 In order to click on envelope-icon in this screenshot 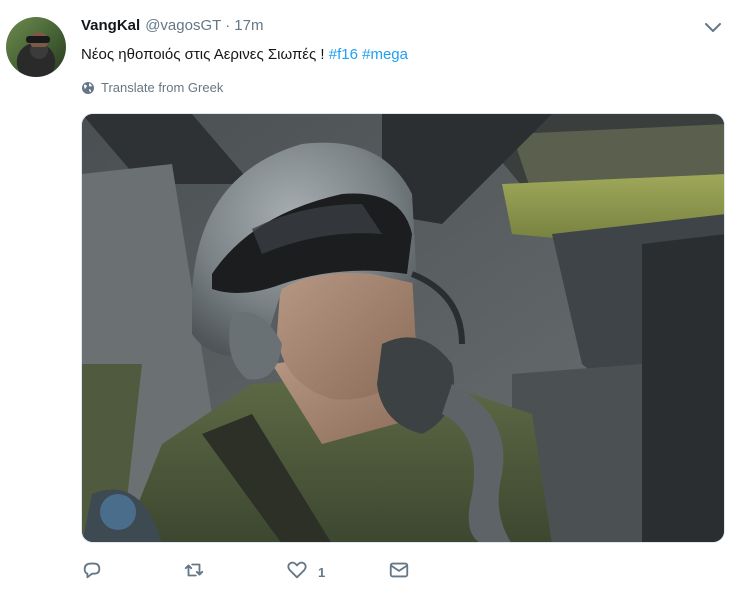, I will do `click(399, 572)`.